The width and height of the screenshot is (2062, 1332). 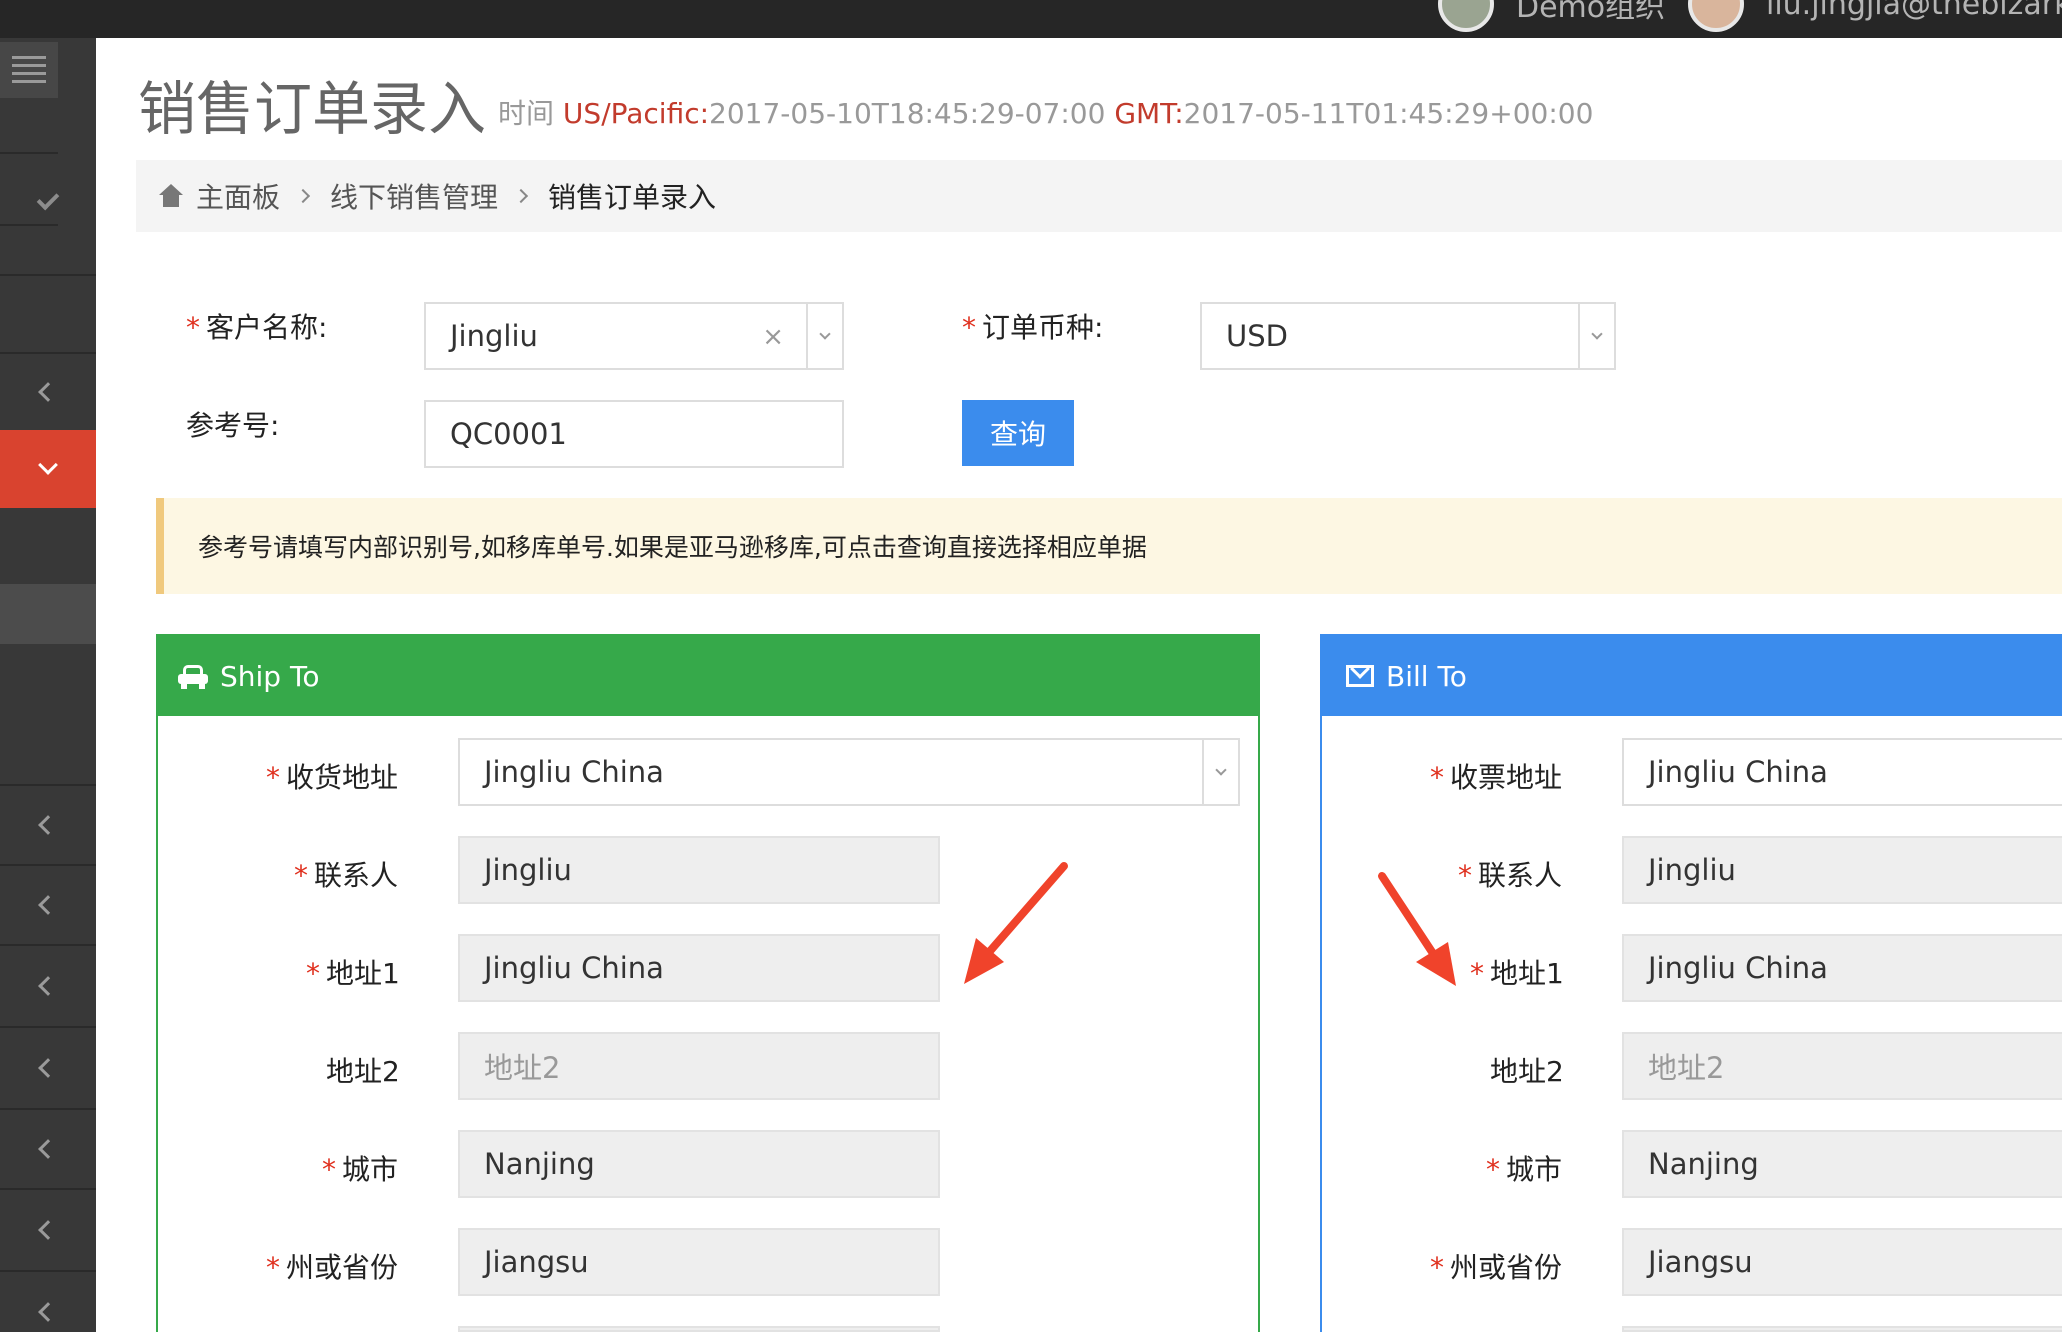 I want to click on arrow-annotation-left, so click(x=1016, y=923).